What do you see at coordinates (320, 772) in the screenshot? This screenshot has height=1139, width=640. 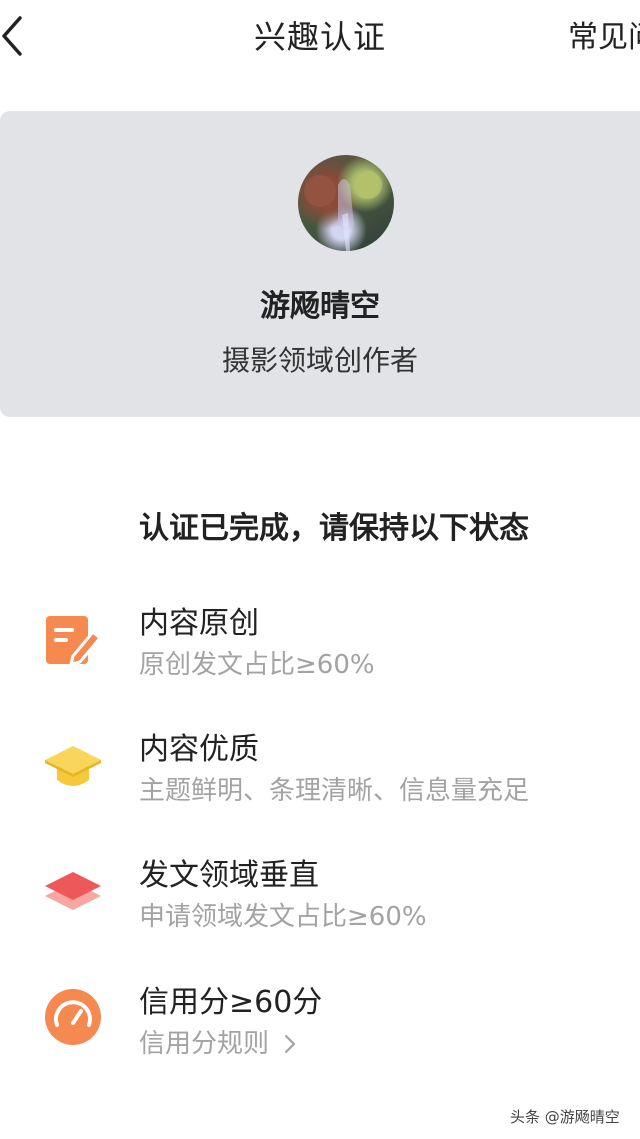 I see `requirement-quality: 内容优质 主题鲜明、条理清晰、信息量充足` at bounding box center [320, 772].